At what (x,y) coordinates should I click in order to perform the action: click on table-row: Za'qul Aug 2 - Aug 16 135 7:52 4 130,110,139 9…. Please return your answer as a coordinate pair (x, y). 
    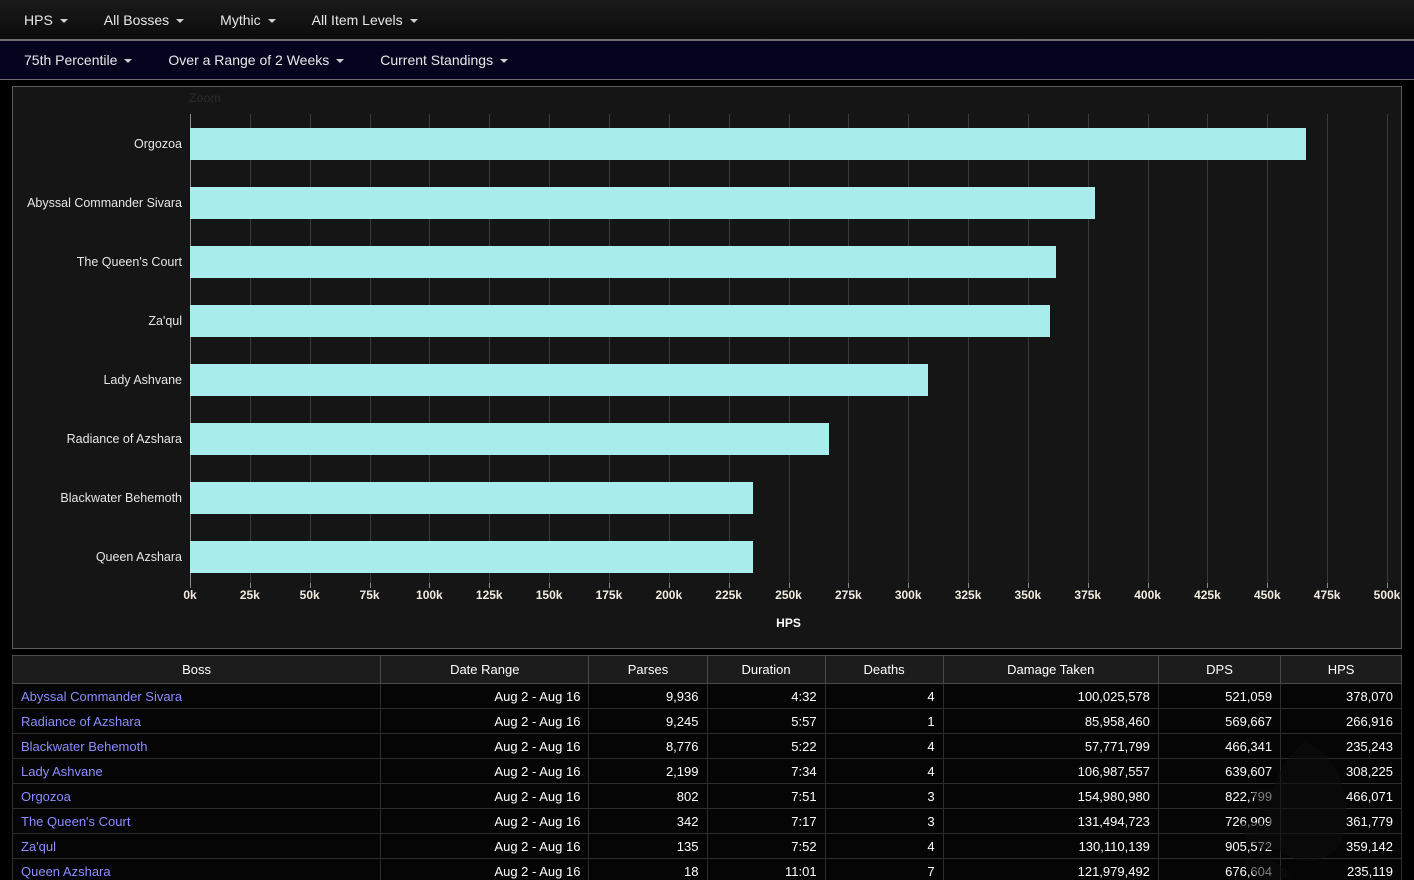
    Looking at the image, I should click on (706, 846).